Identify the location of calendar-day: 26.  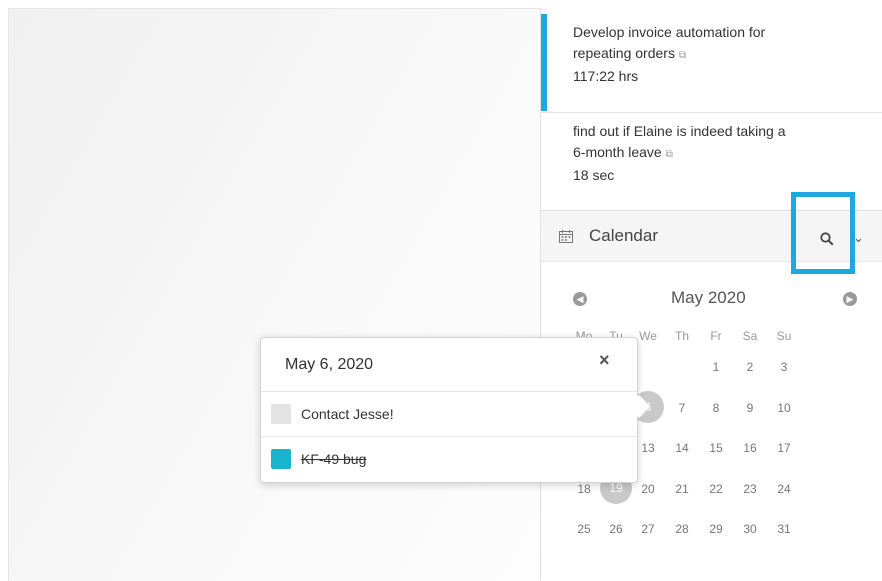
(616, 529).